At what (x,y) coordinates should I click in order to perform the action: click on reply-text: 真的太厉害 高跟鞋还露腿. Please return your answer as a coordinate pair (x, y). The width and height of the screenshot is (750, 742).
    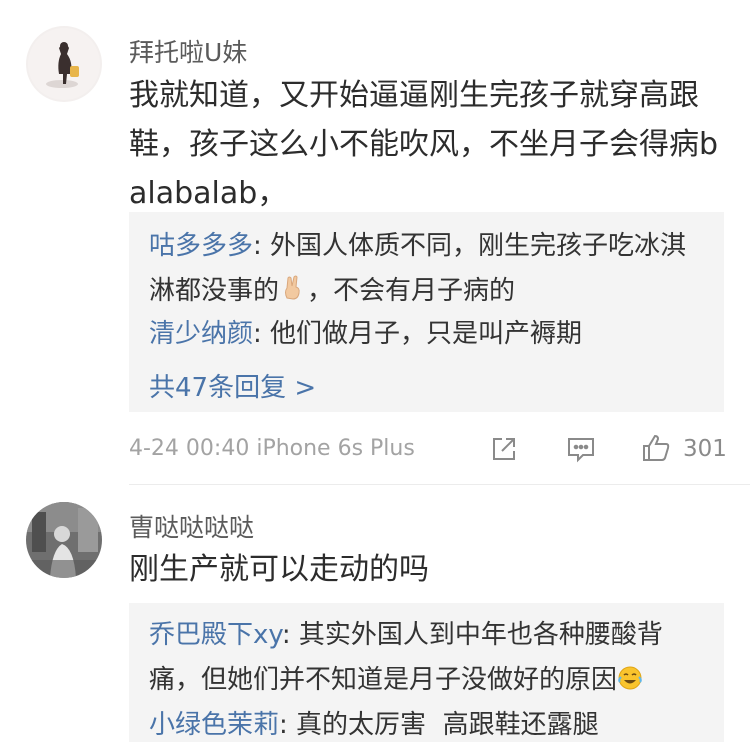
    Looking at the image, I should click on (447, 725).